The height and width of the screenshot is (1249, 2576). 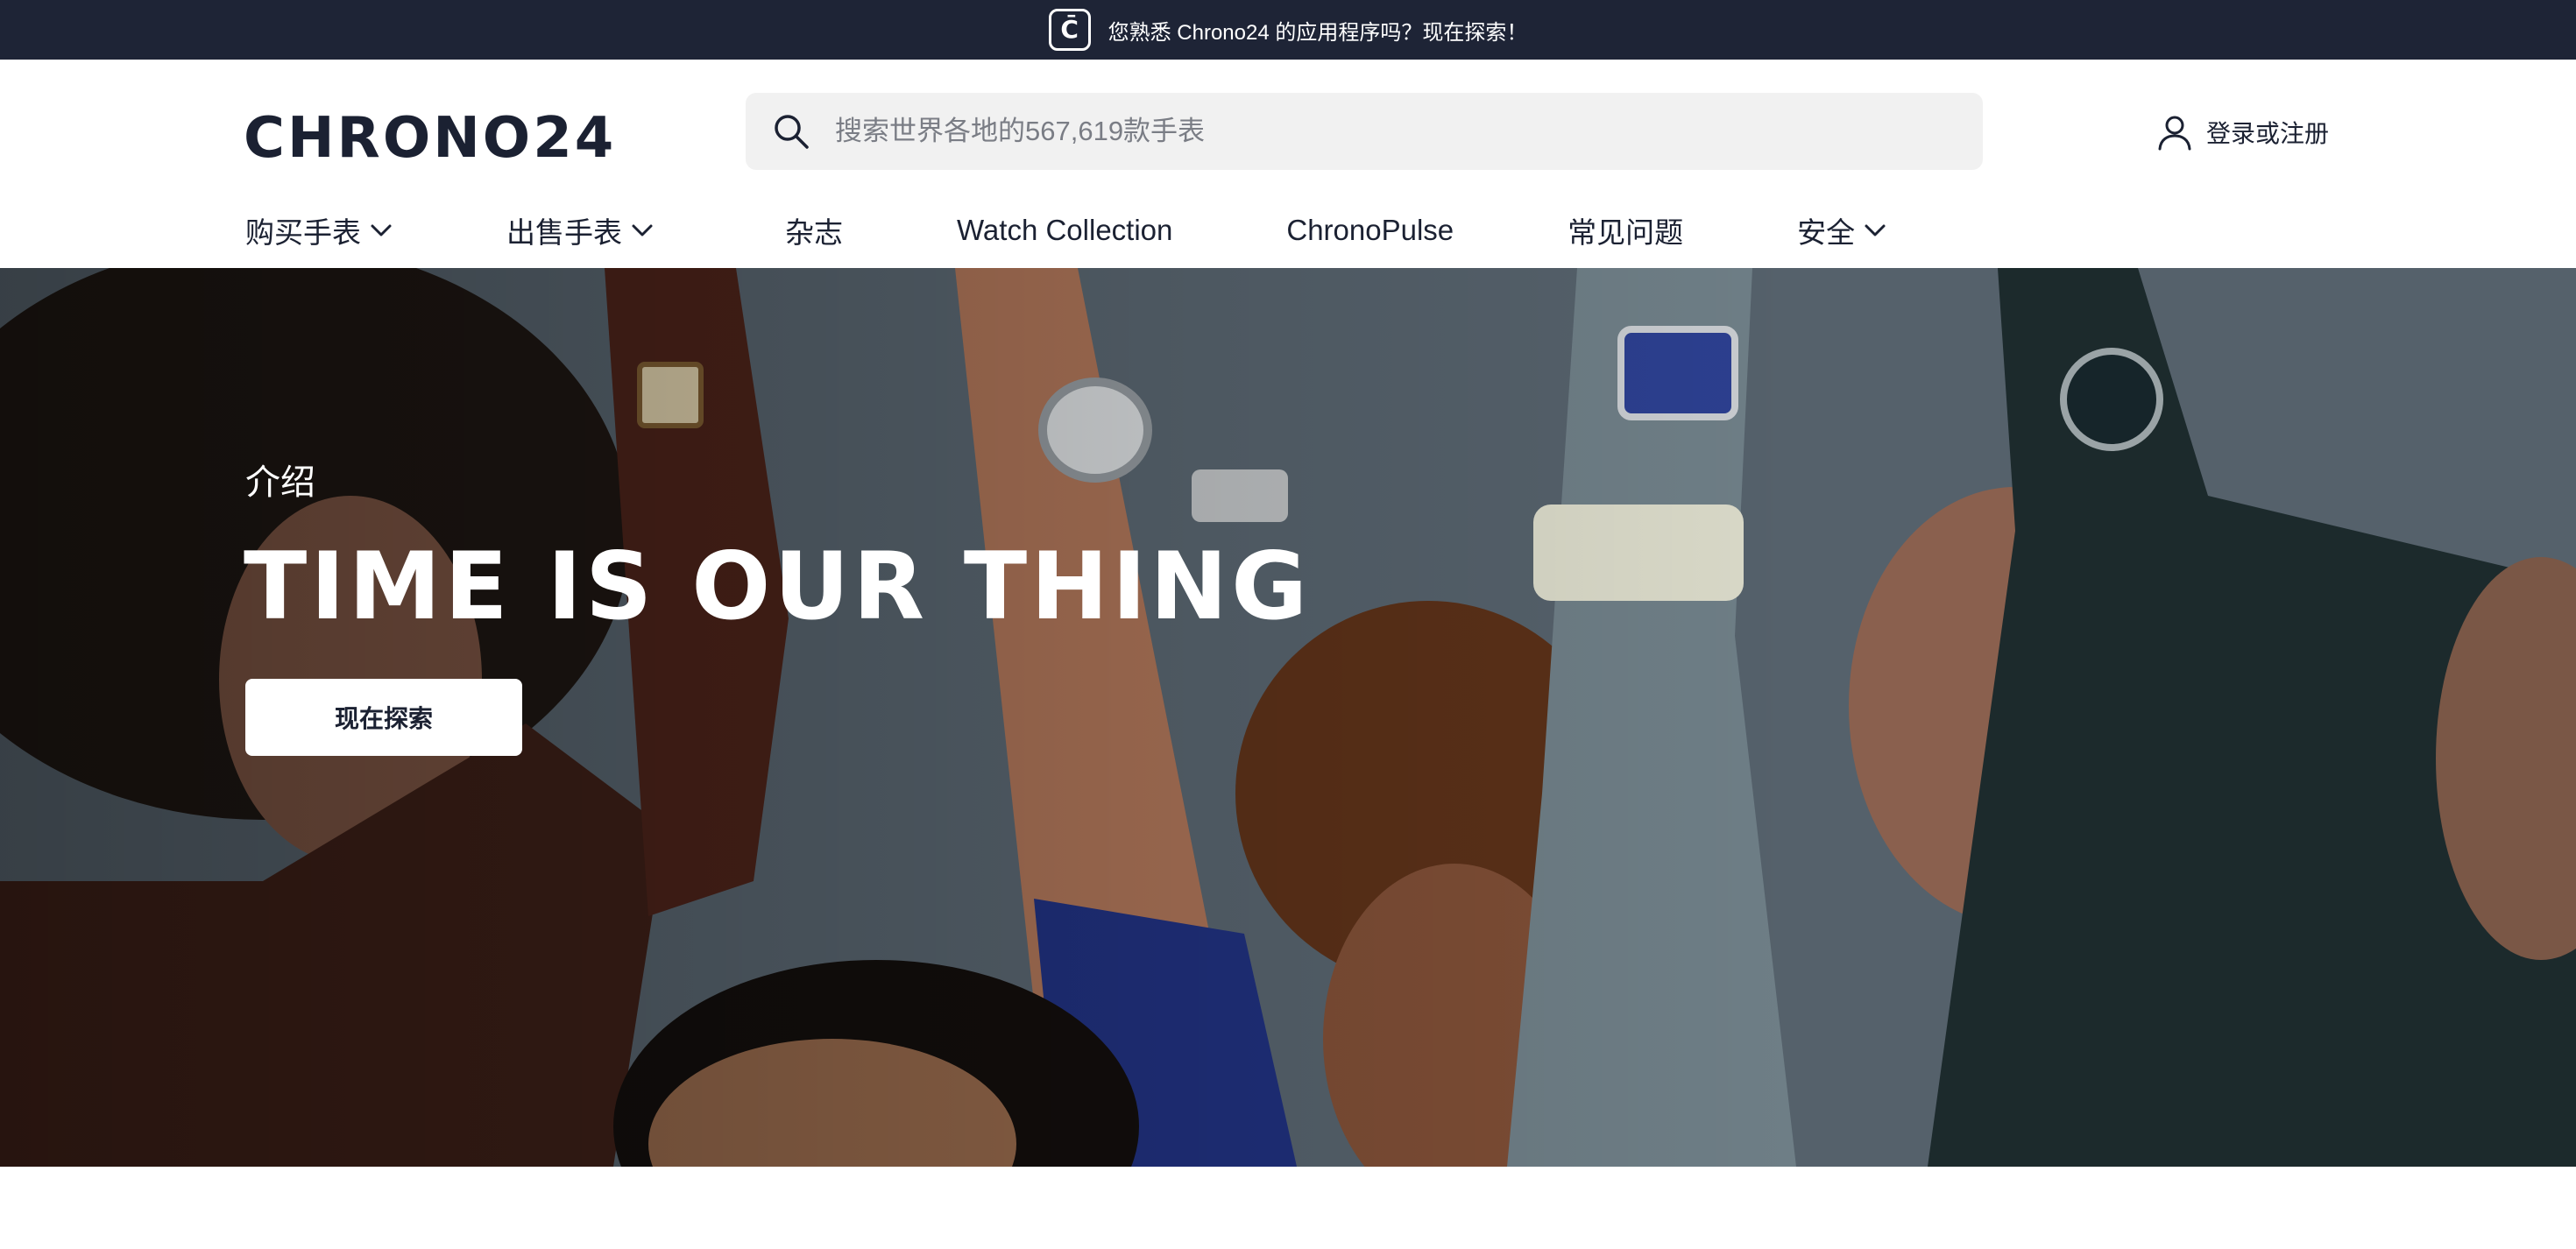 I want to click on nav-item-label: Watch Collection, so click(x=1065, y=230).